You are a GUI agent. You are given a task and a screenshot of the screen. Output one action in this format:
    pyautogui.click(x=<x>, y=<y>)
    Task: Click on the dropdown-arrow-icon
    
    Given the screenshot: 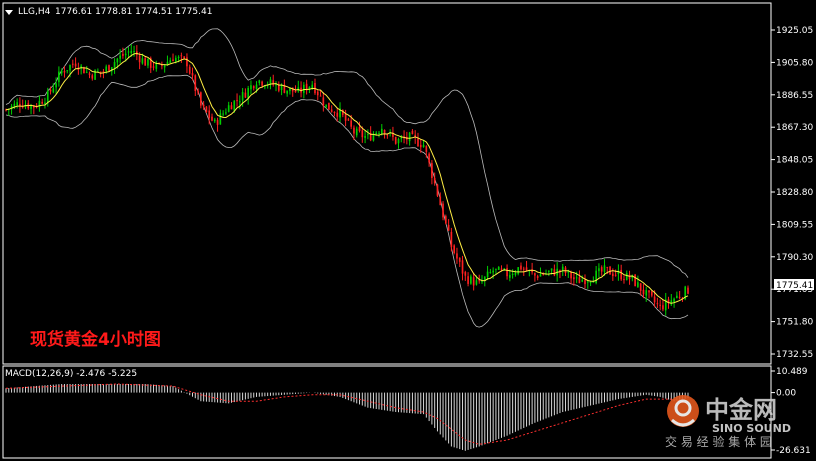 What is the action you would take?
    pyautogui.click(x=9, y=12)
    